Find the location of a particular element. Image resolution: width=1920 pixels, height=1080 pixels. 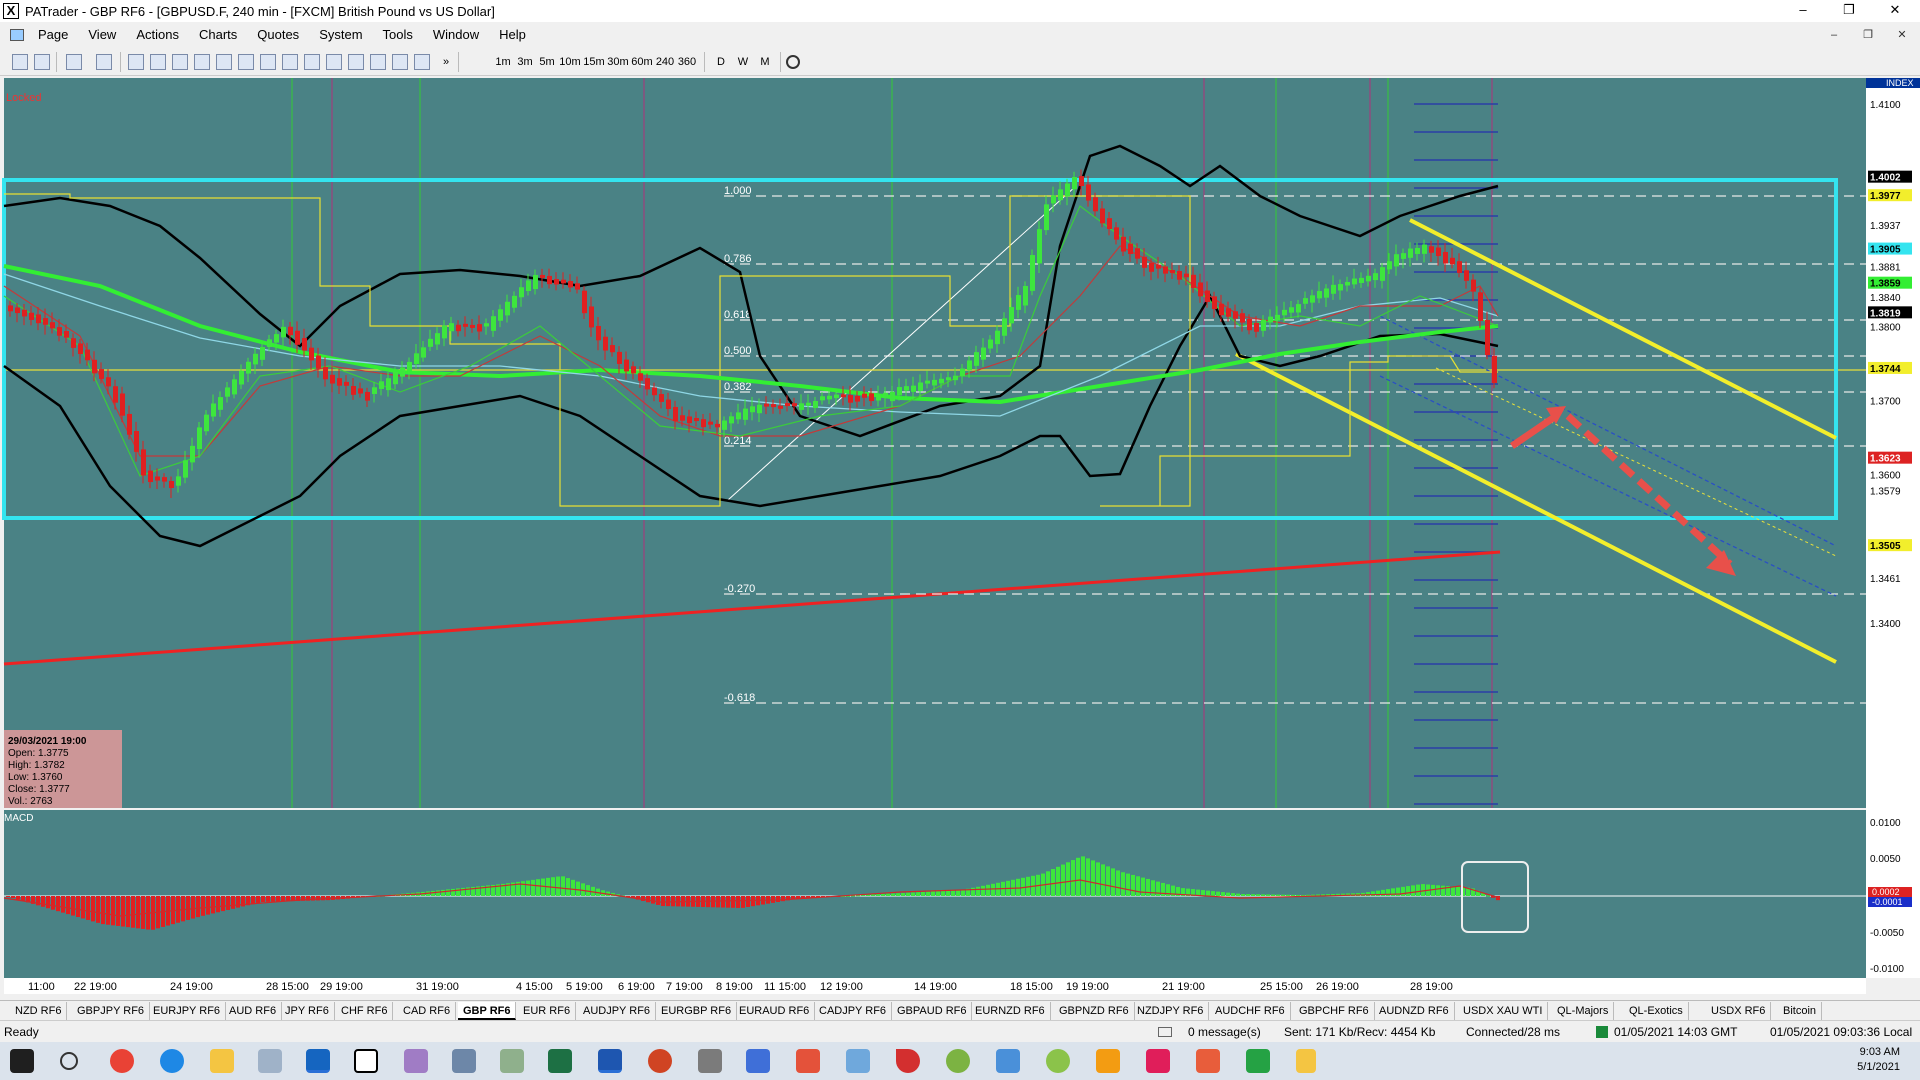

tab-eurnzd-rf6: EURNZD RF6 is located at coordinates (1010, 1011).